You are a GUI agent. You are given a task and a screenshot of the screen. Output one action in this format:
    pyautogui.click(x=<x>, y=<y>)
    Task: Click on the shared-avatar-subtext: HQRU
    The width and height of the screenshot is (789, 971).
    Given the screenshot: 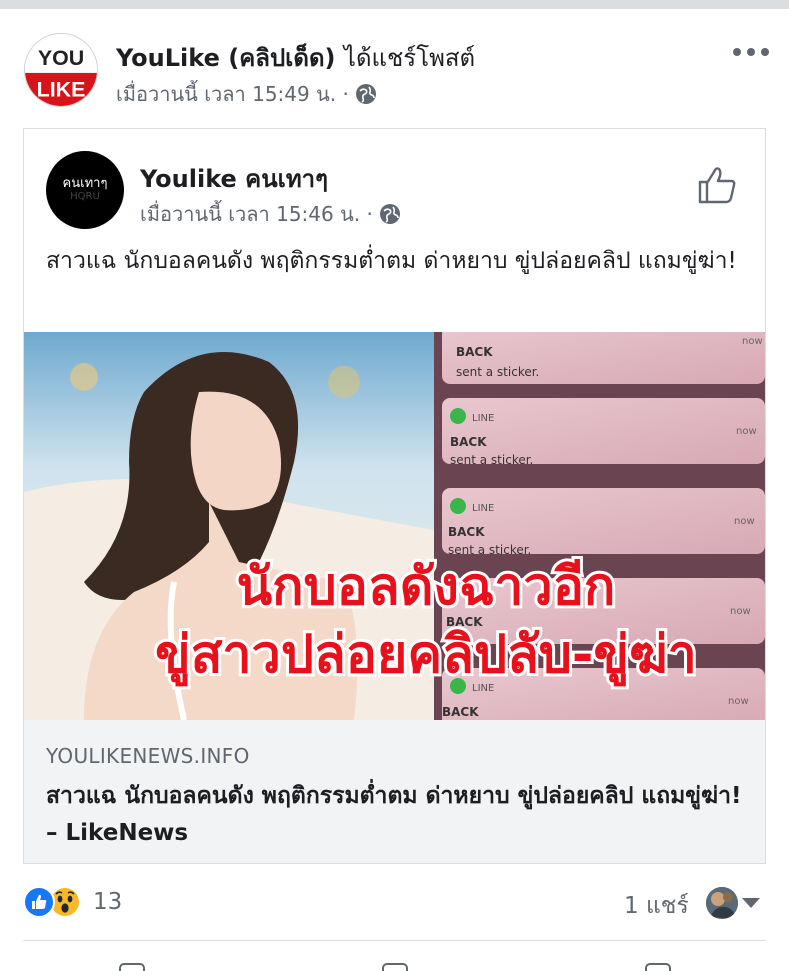 What is the action you would take?
    pyautogui.click(x=85, y=196)
    